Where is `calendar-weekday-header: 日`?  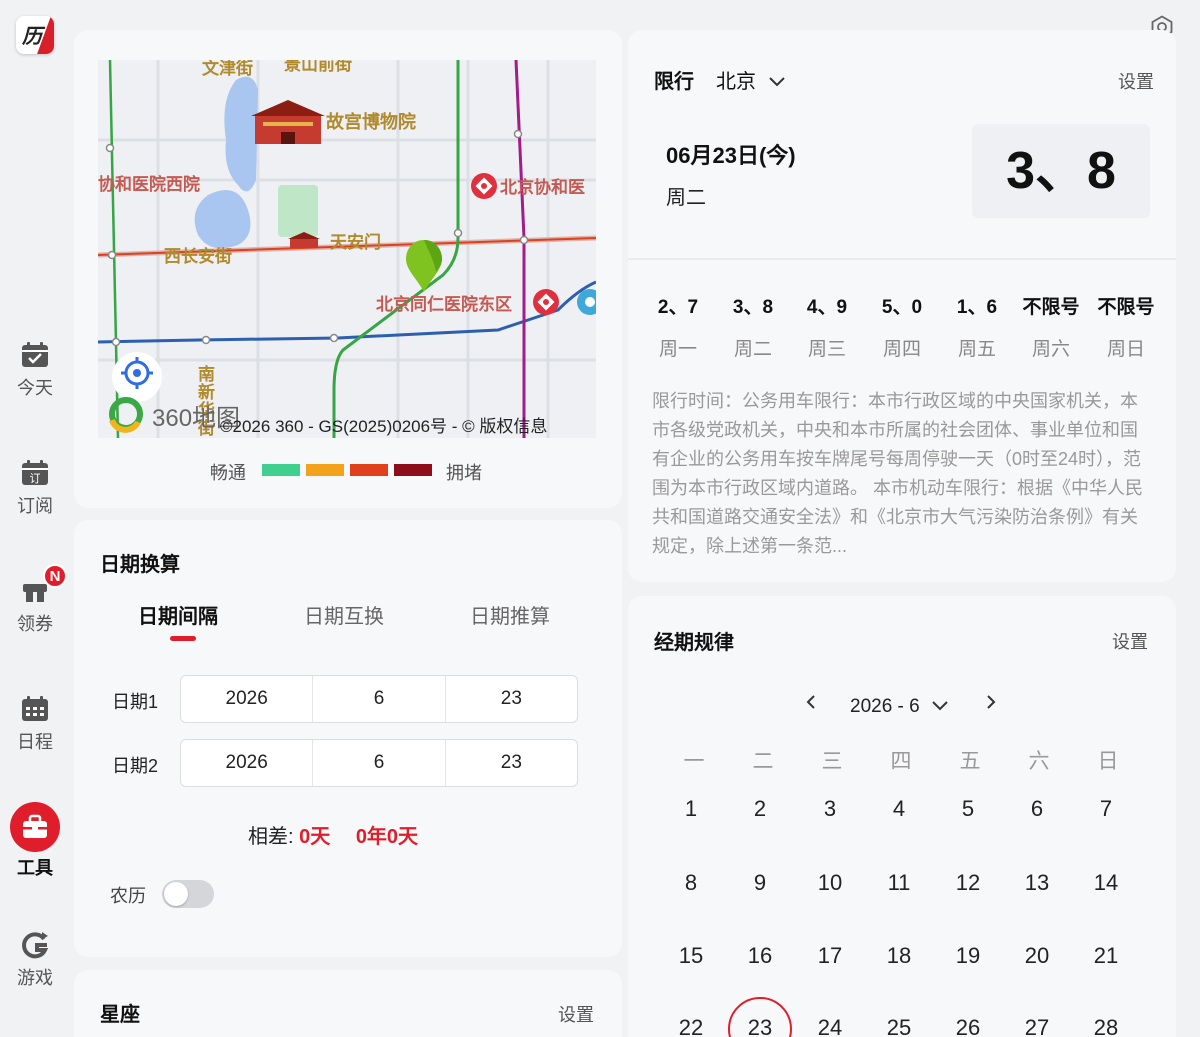
calendar-weekday-header: 日 is located at coordinates (1108, 761).